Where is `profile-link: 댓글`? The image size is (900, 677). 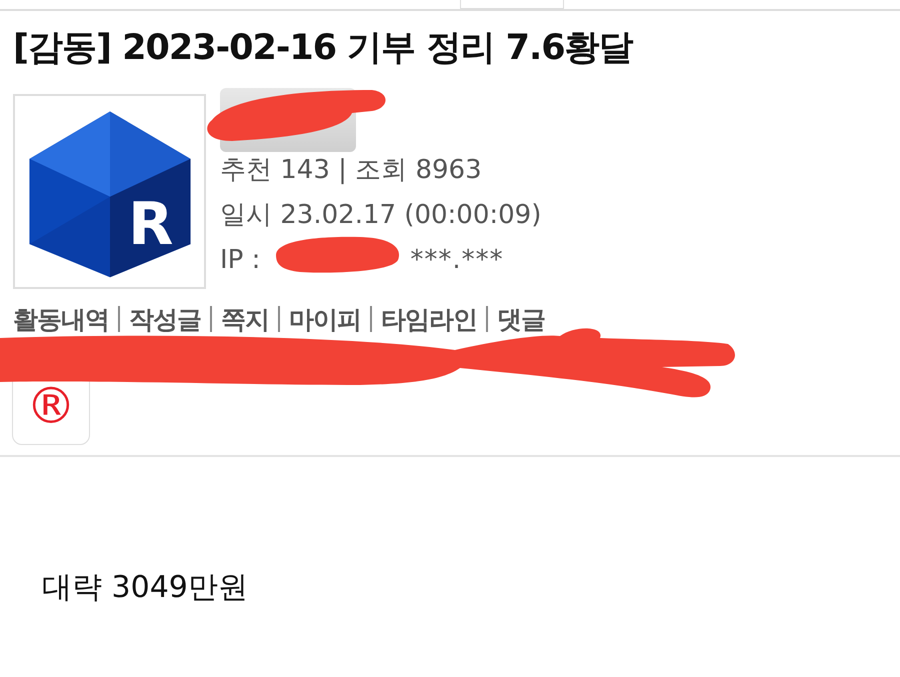 profile-link: 댓글 is located at coordinates (521, 319).